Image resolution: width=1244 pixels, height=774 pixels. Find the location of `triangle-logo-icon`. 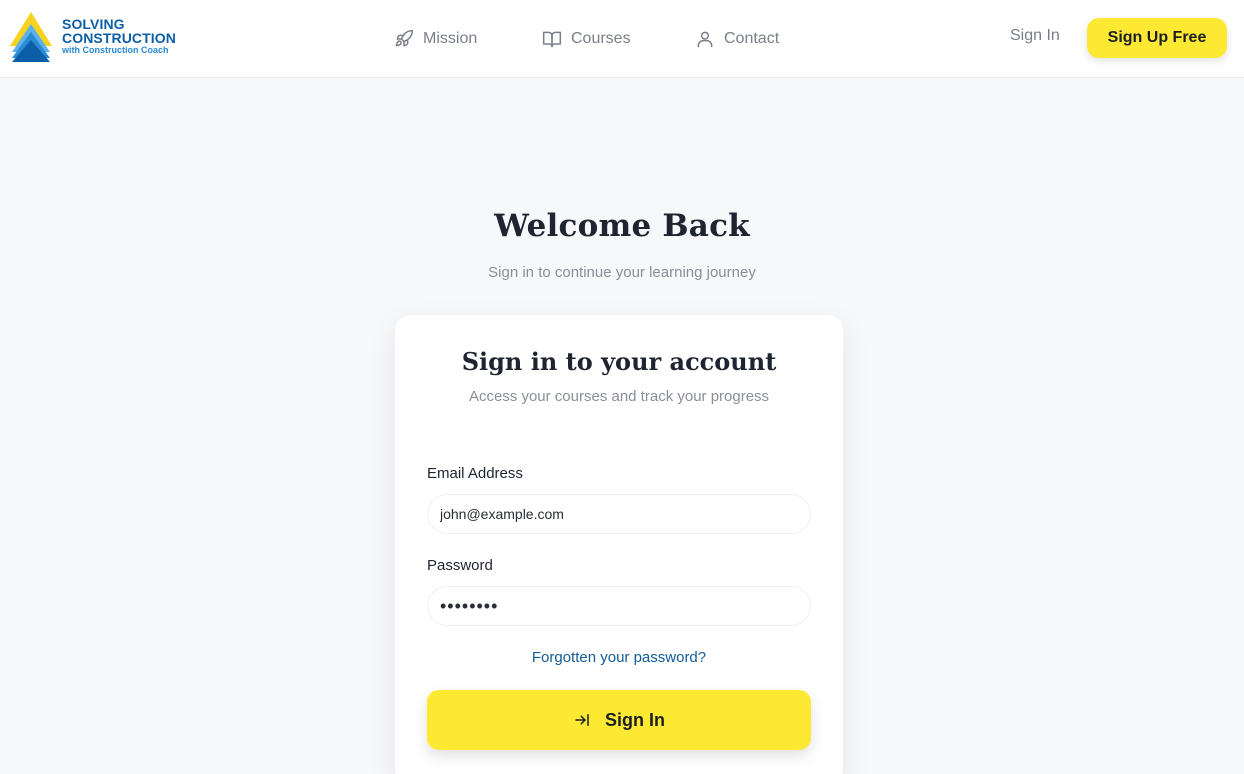

triangle-logo-icon is located at coordinates (31, 37).